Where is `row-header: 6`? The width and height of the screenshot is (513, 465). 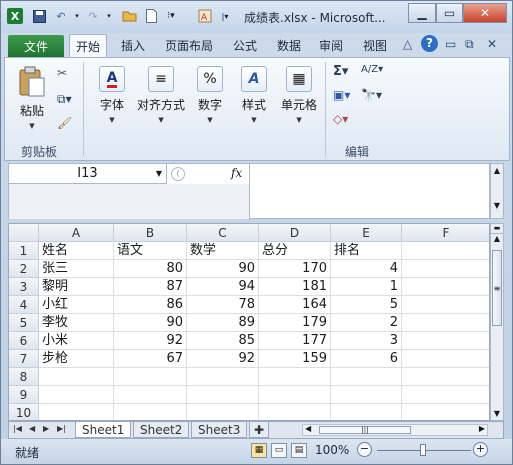
row-header: 6 is located at coordinates (24, 341).